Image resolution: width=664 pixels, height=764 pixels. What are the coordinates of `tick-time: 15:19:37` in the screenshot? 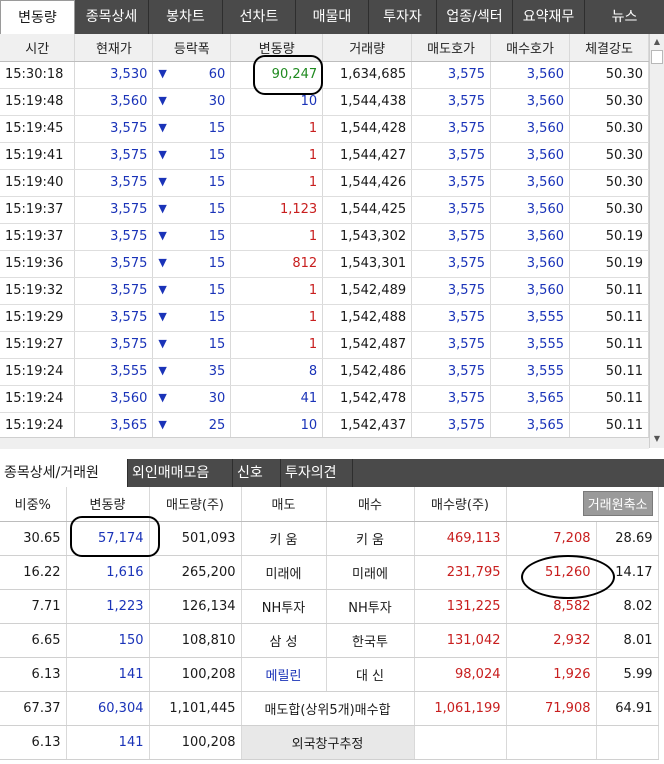 It's located at (38, 237).